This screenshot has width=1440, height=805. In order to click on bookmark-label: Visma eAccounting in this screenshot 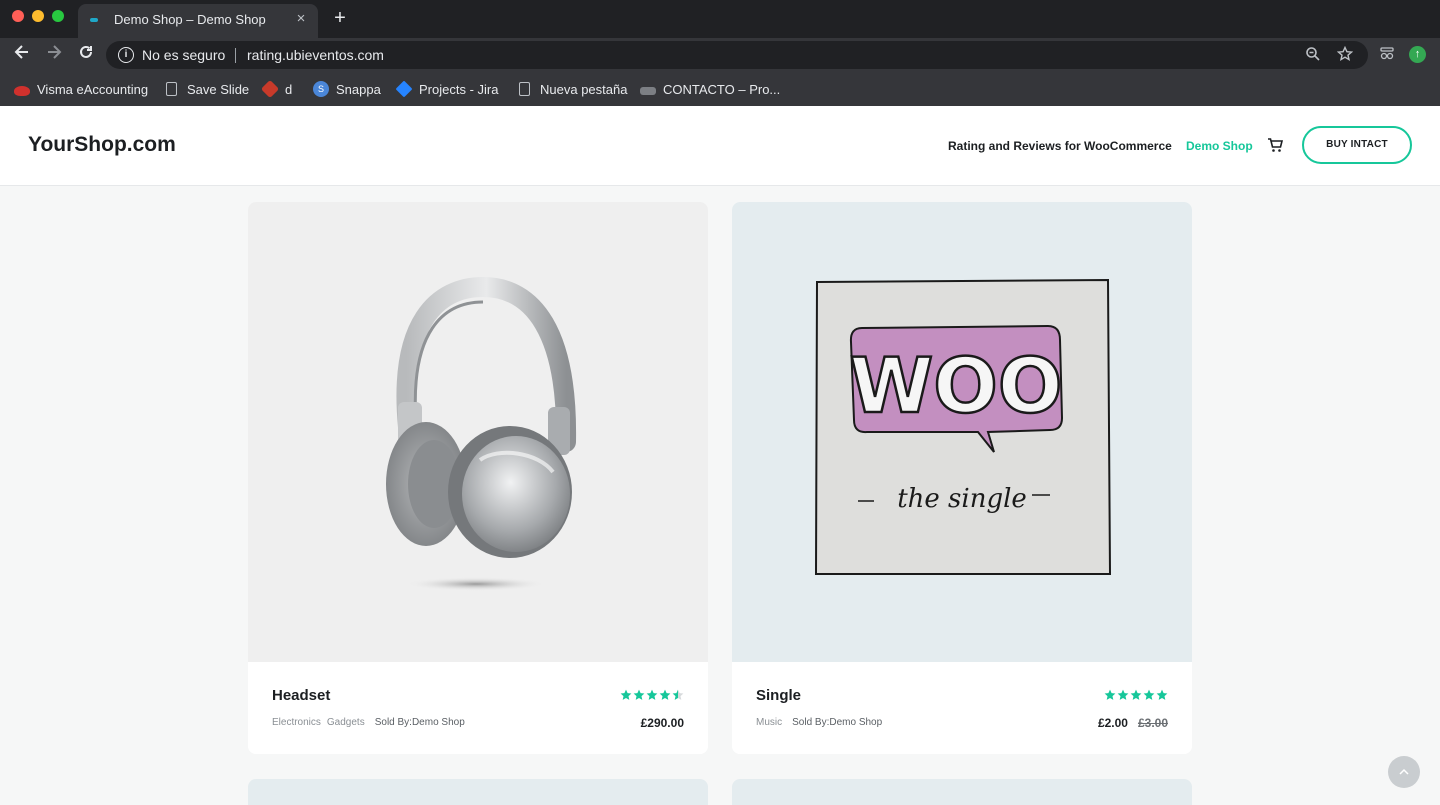, I will do `click(93, 89)`.